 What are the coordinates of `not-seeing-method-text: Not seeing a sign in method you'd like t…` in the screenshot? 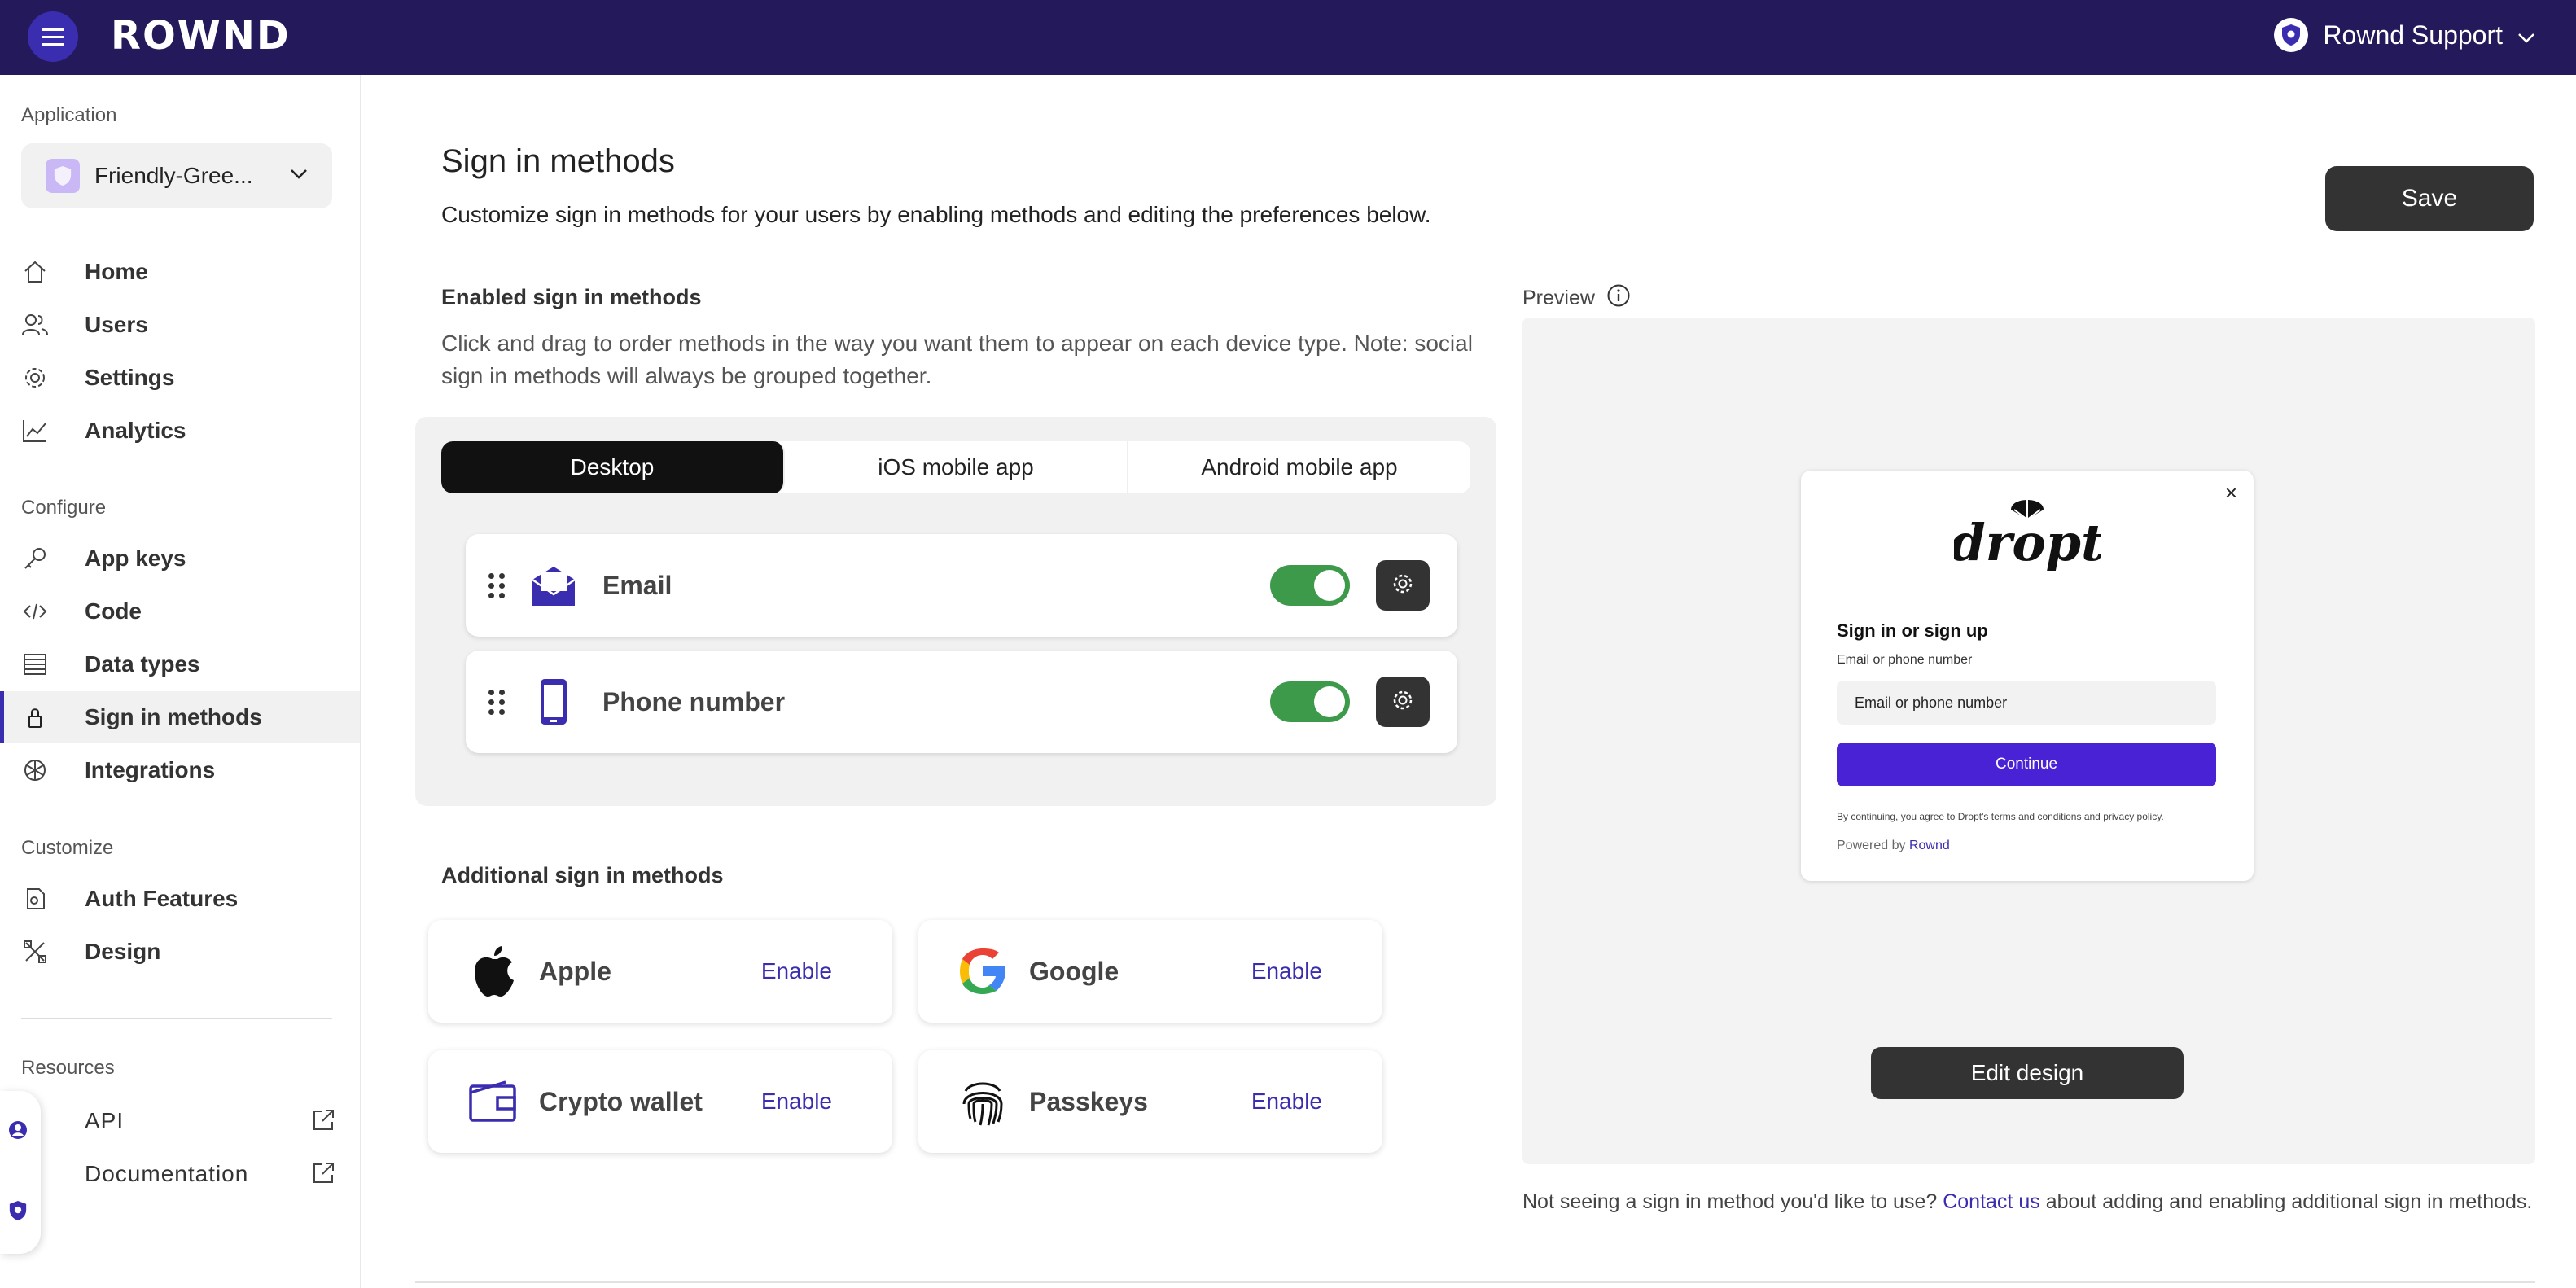 It's located at (2027, 1201).